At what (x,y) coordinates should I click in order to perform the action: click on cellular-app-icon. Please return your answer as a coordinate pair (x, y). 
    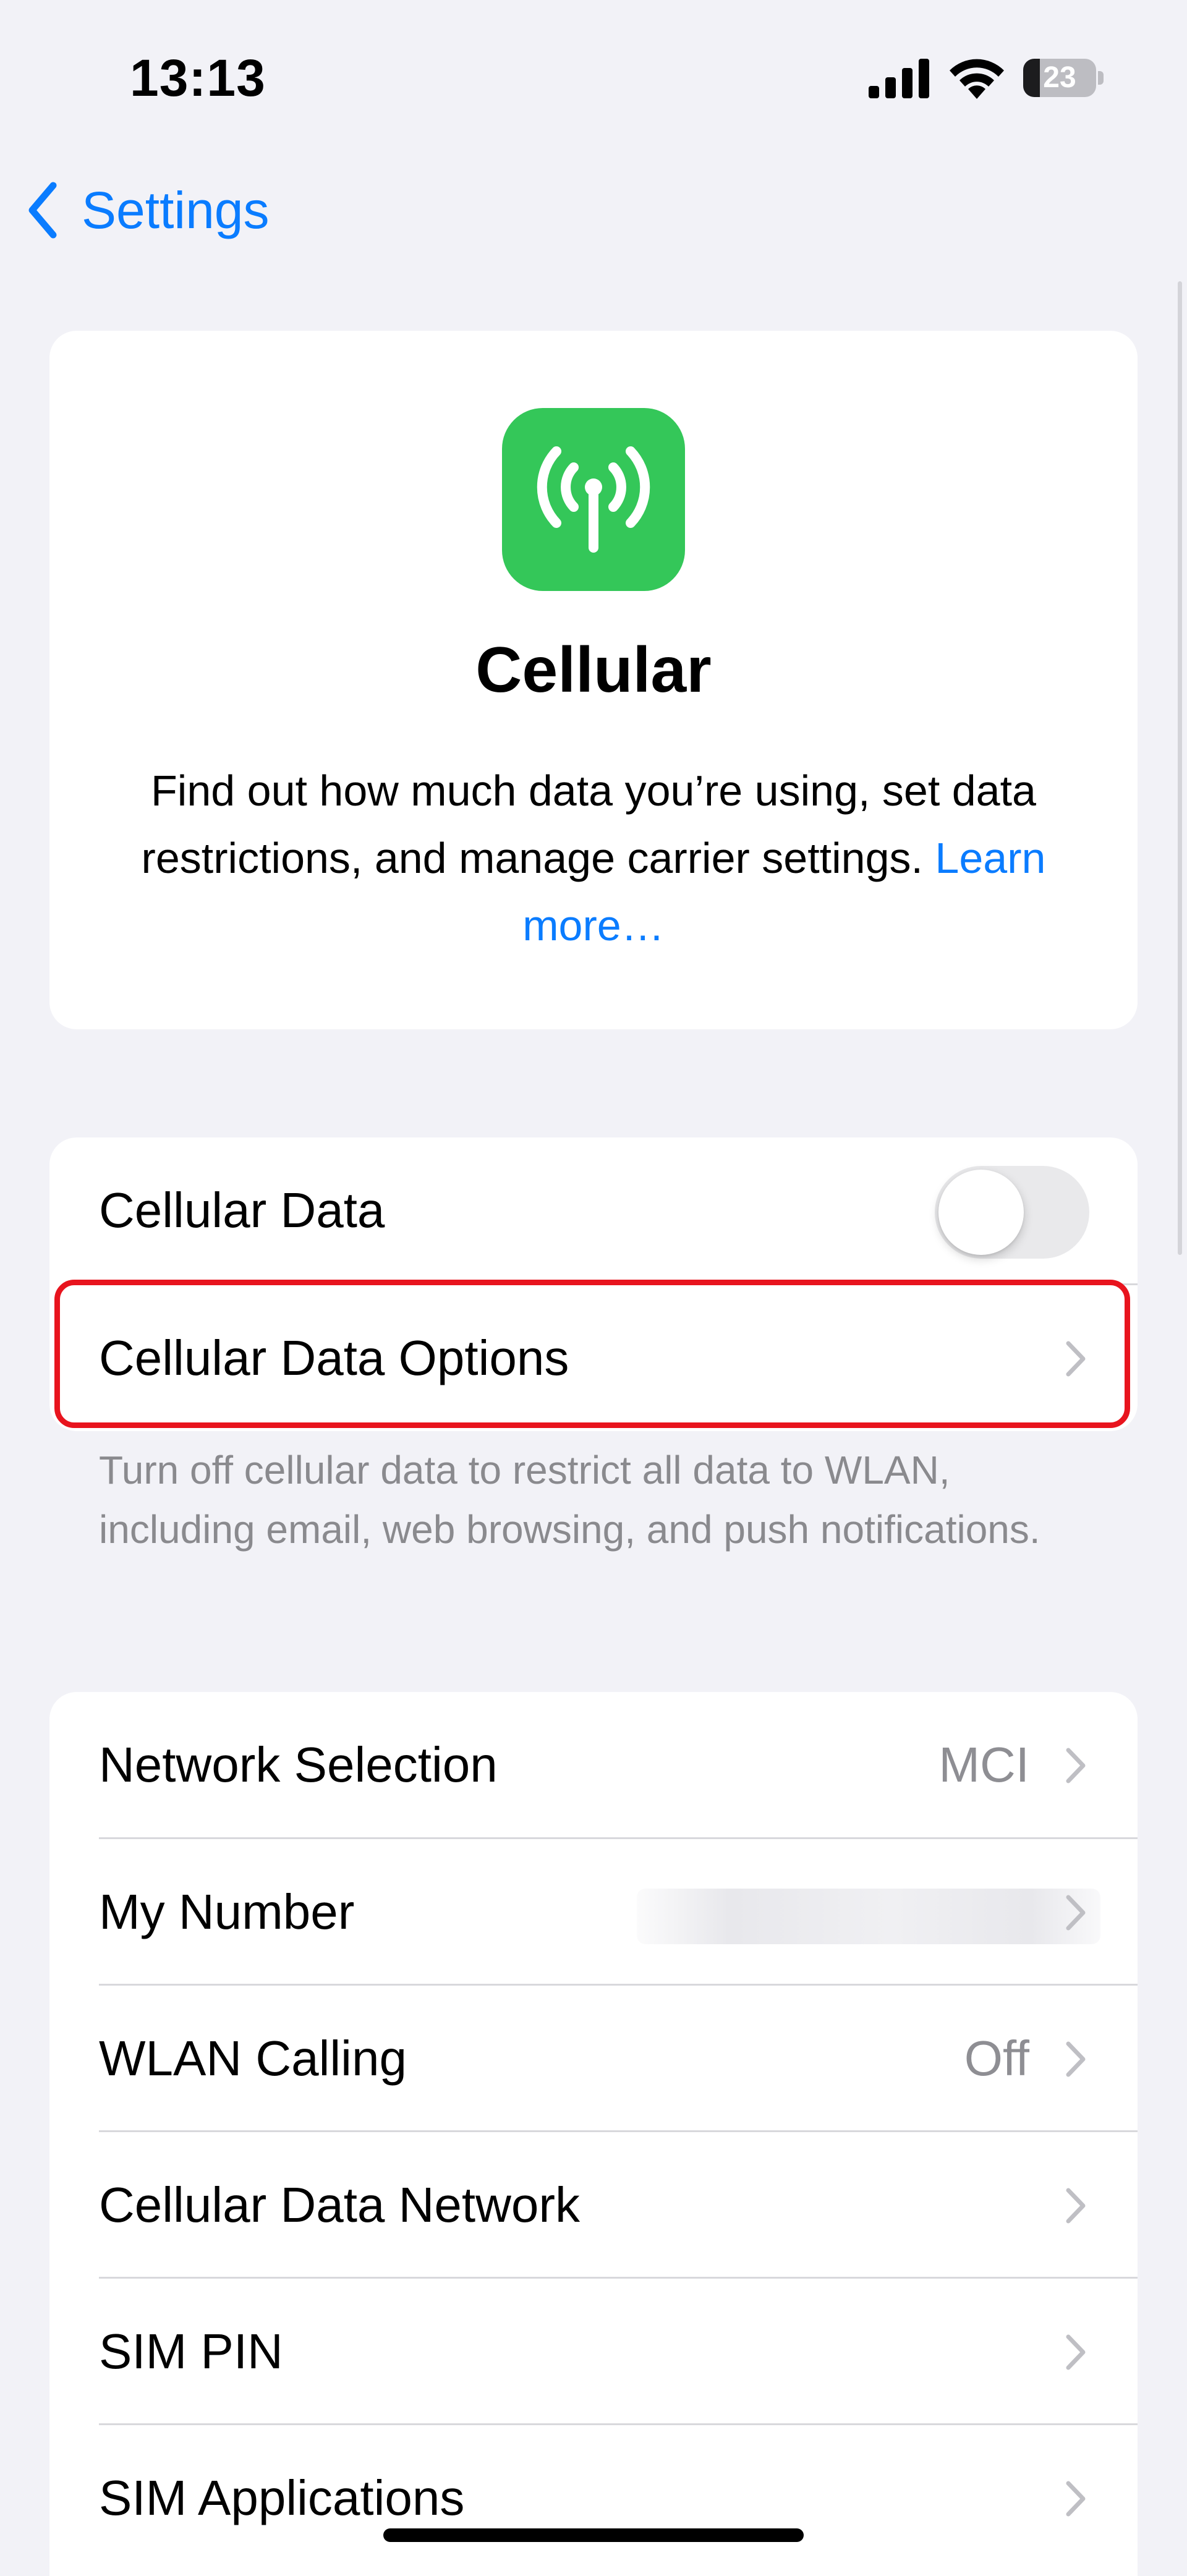
    Looking at the image, I should click on (593, 499).